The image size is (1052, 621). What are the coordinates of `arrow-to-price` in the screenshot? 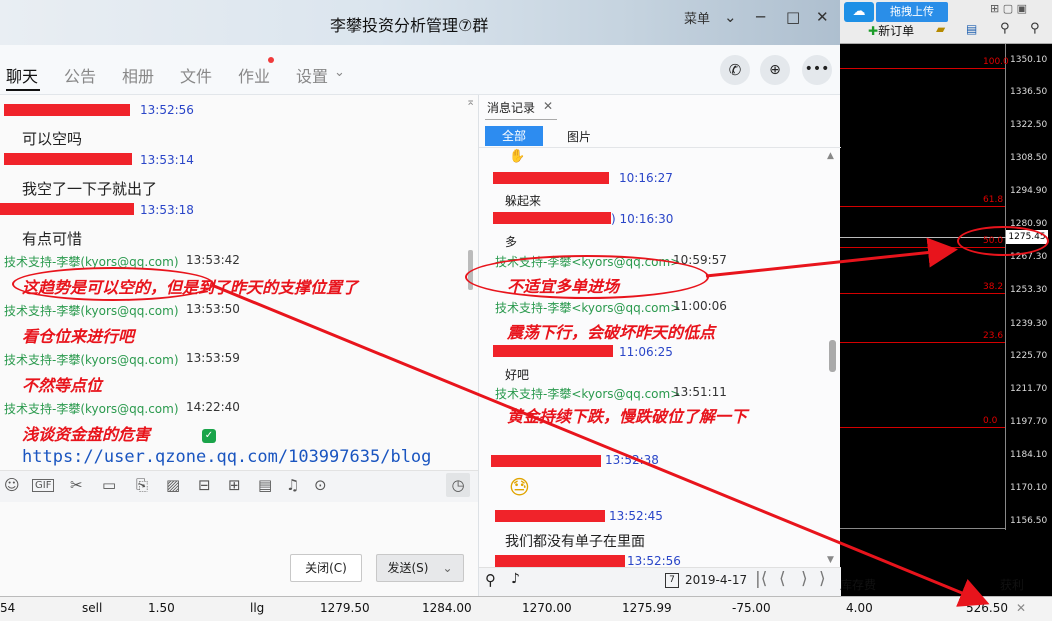 It's located at (831, 257).